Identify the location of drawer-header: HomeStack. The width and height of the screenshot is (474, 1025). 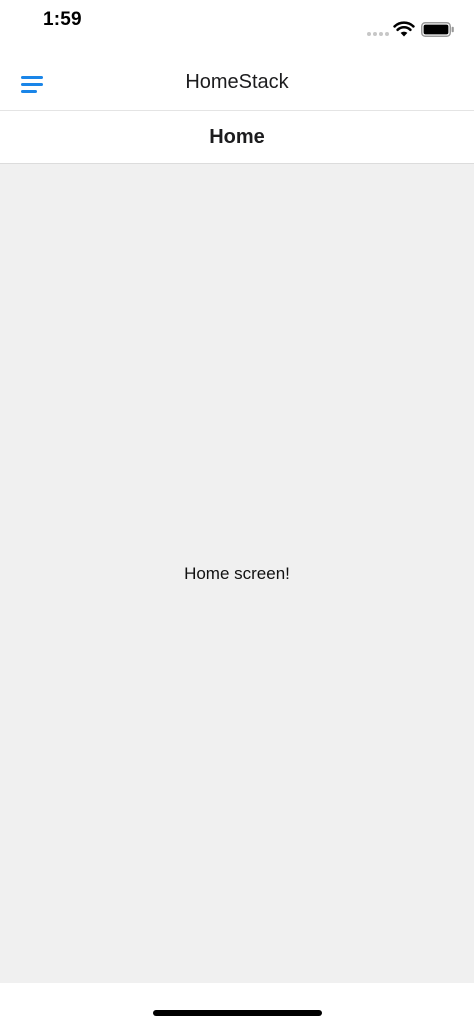
(237, 83).